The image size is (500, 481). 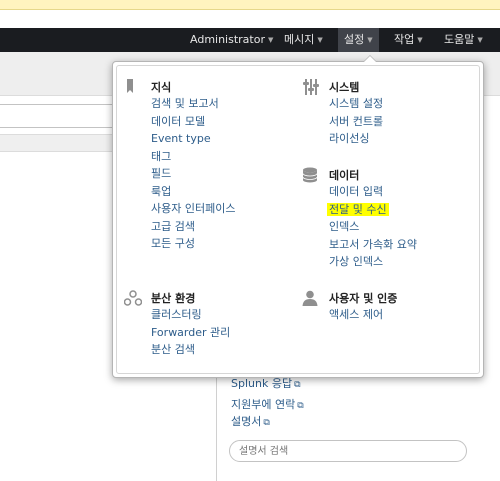 What do you see at coordinates (348, 451) in the screenshot?
I see `docs-search-input` at bounding box center [348, 451].